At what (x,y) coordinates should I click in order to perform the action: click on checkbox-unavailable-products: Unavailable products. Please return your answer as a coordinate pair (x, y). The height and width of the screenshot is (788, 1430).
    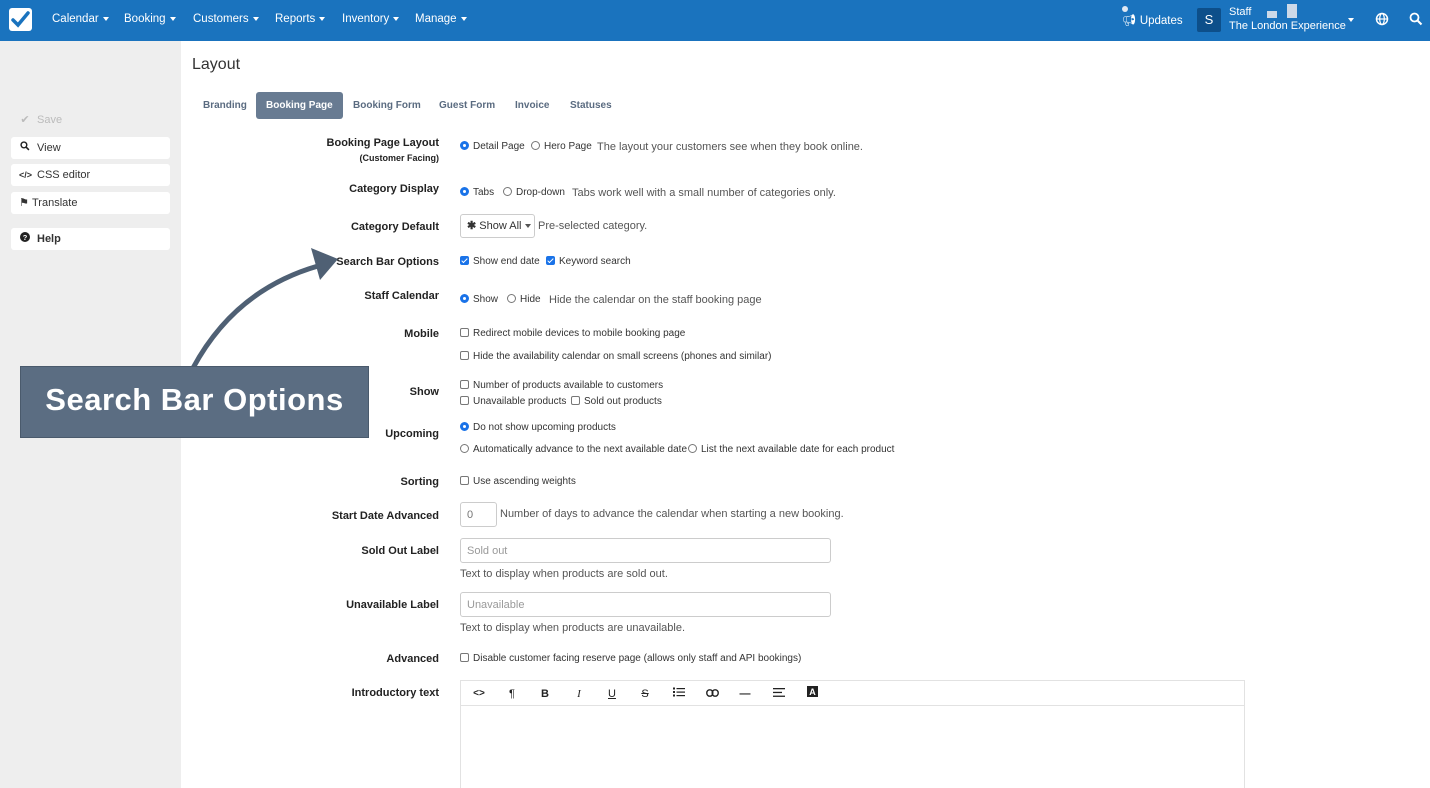
    Looking at the image, I should click on (513, 401).